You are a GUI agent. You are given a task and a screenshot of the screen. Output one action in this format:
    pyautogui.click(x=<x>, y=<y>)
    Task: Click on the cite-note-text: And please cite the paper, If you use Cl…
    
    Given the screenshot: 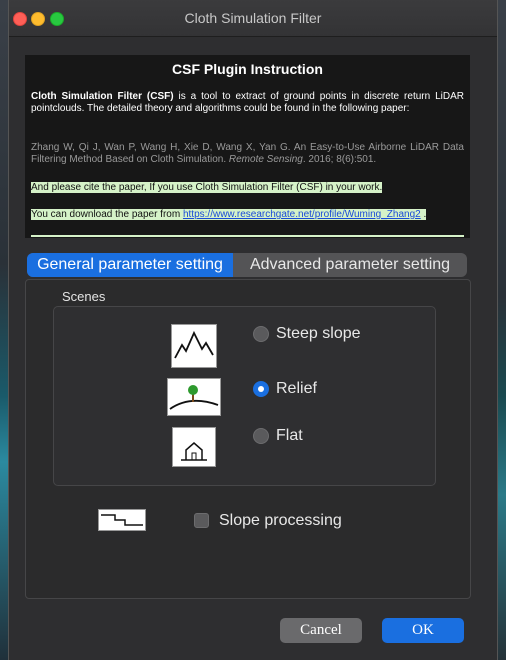 What is the action you would take?
    pyautogui.click(x=207, y=187)
    